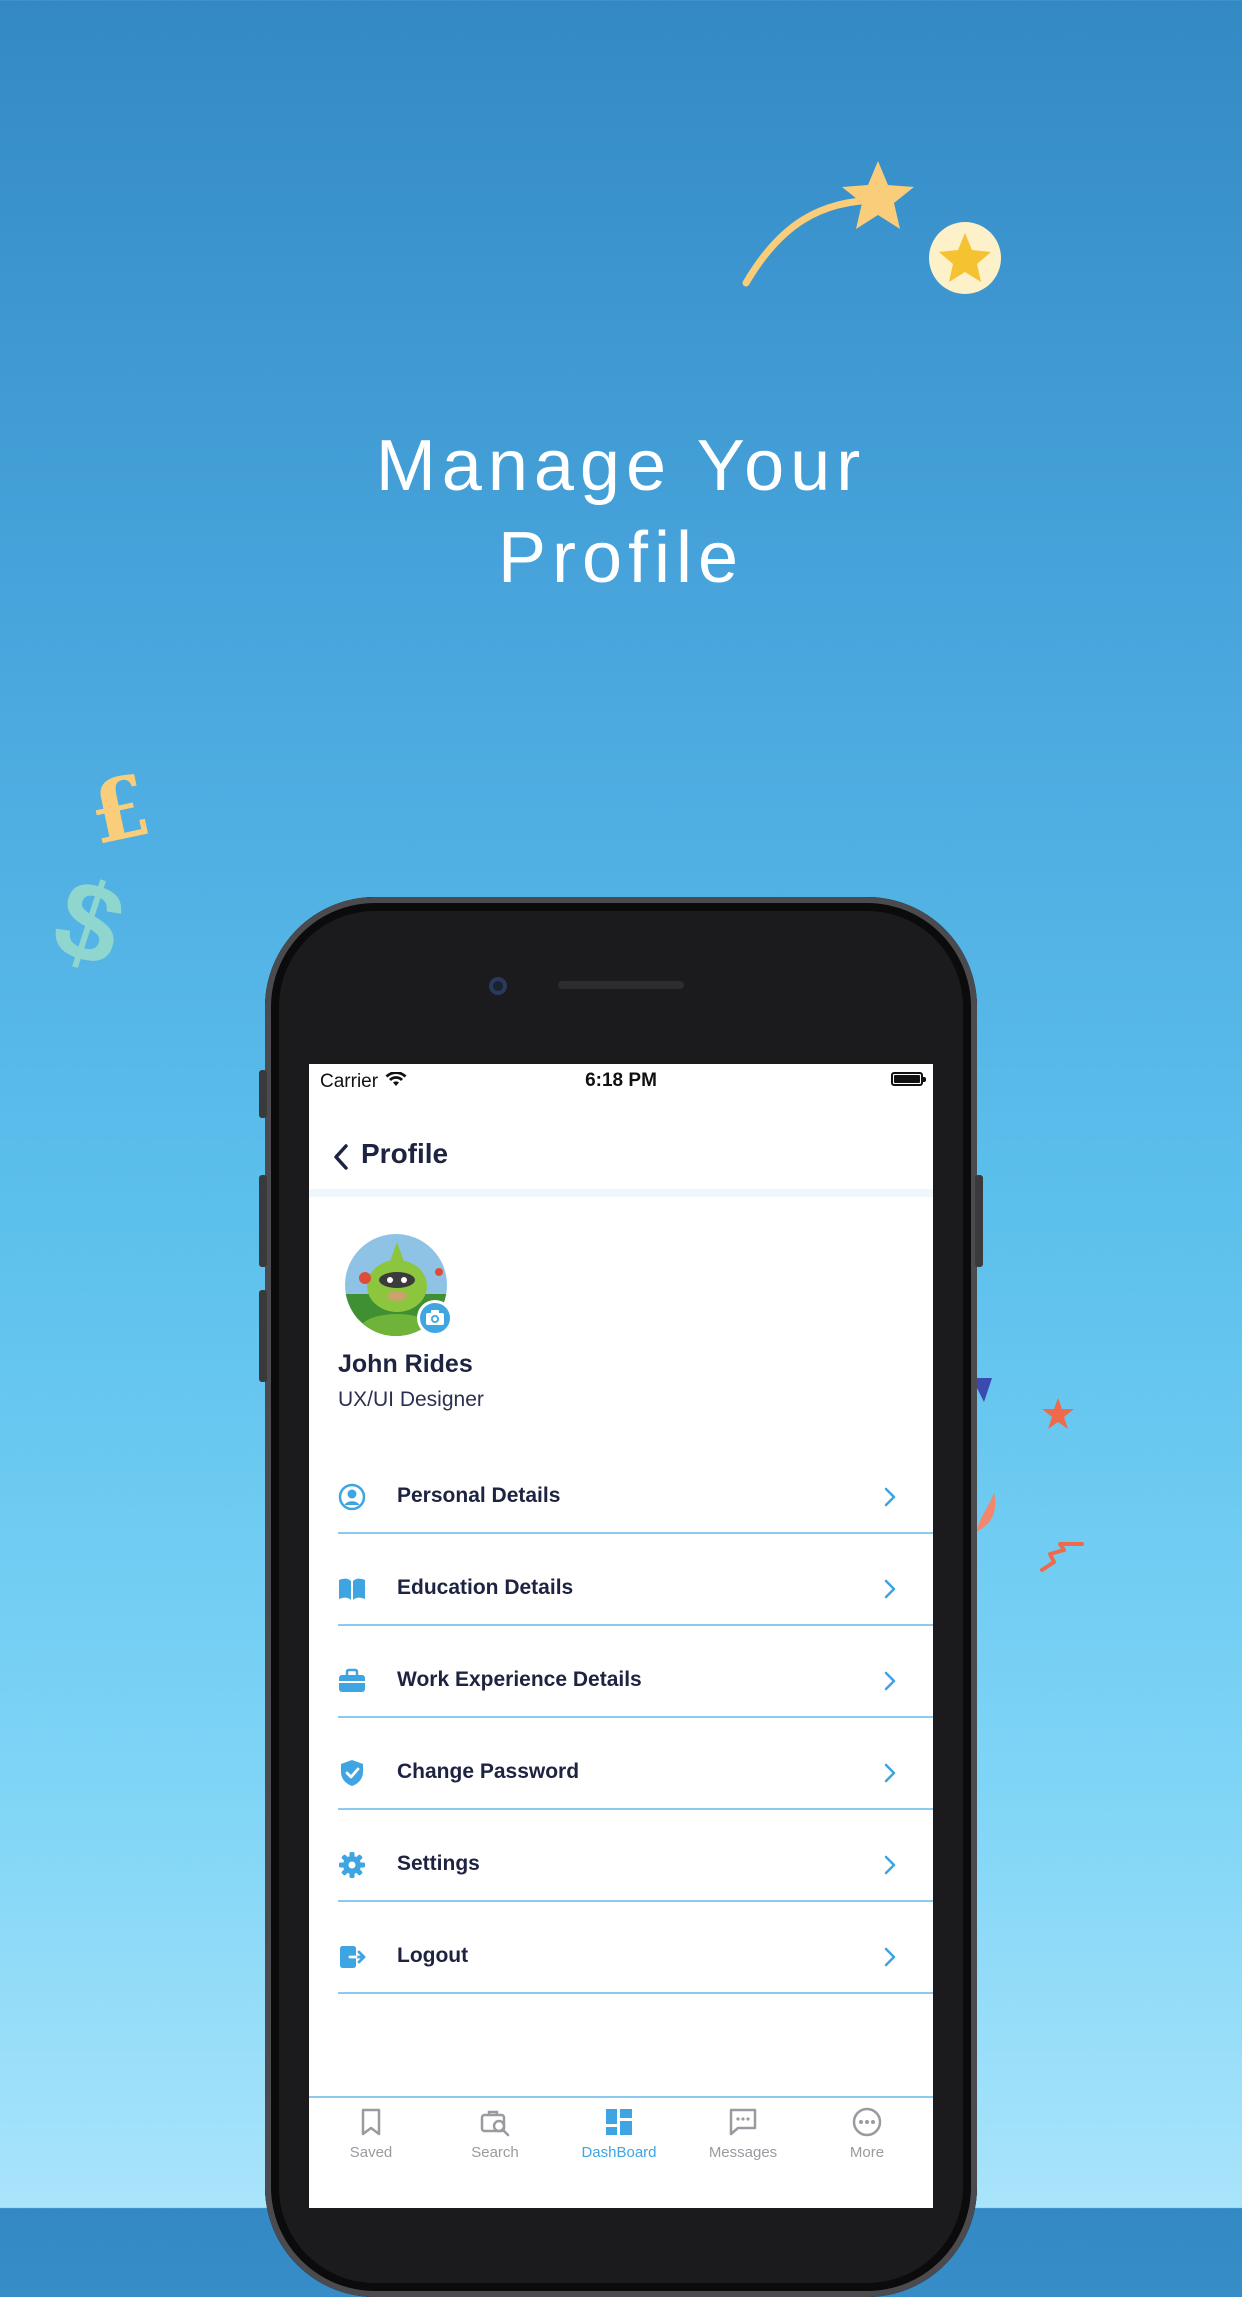  I want to click on tab-dashboard: DashBoard, so click(619, 2151).